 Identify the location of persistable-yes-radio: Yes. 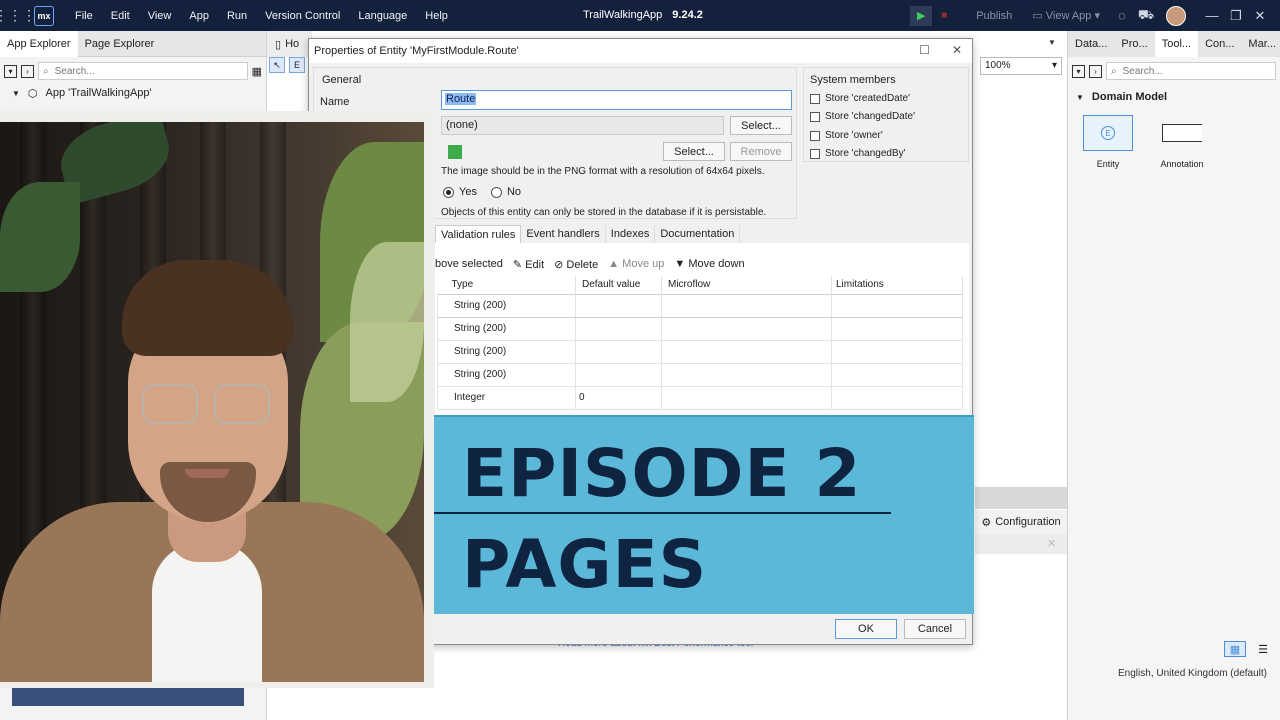
(460, 192).